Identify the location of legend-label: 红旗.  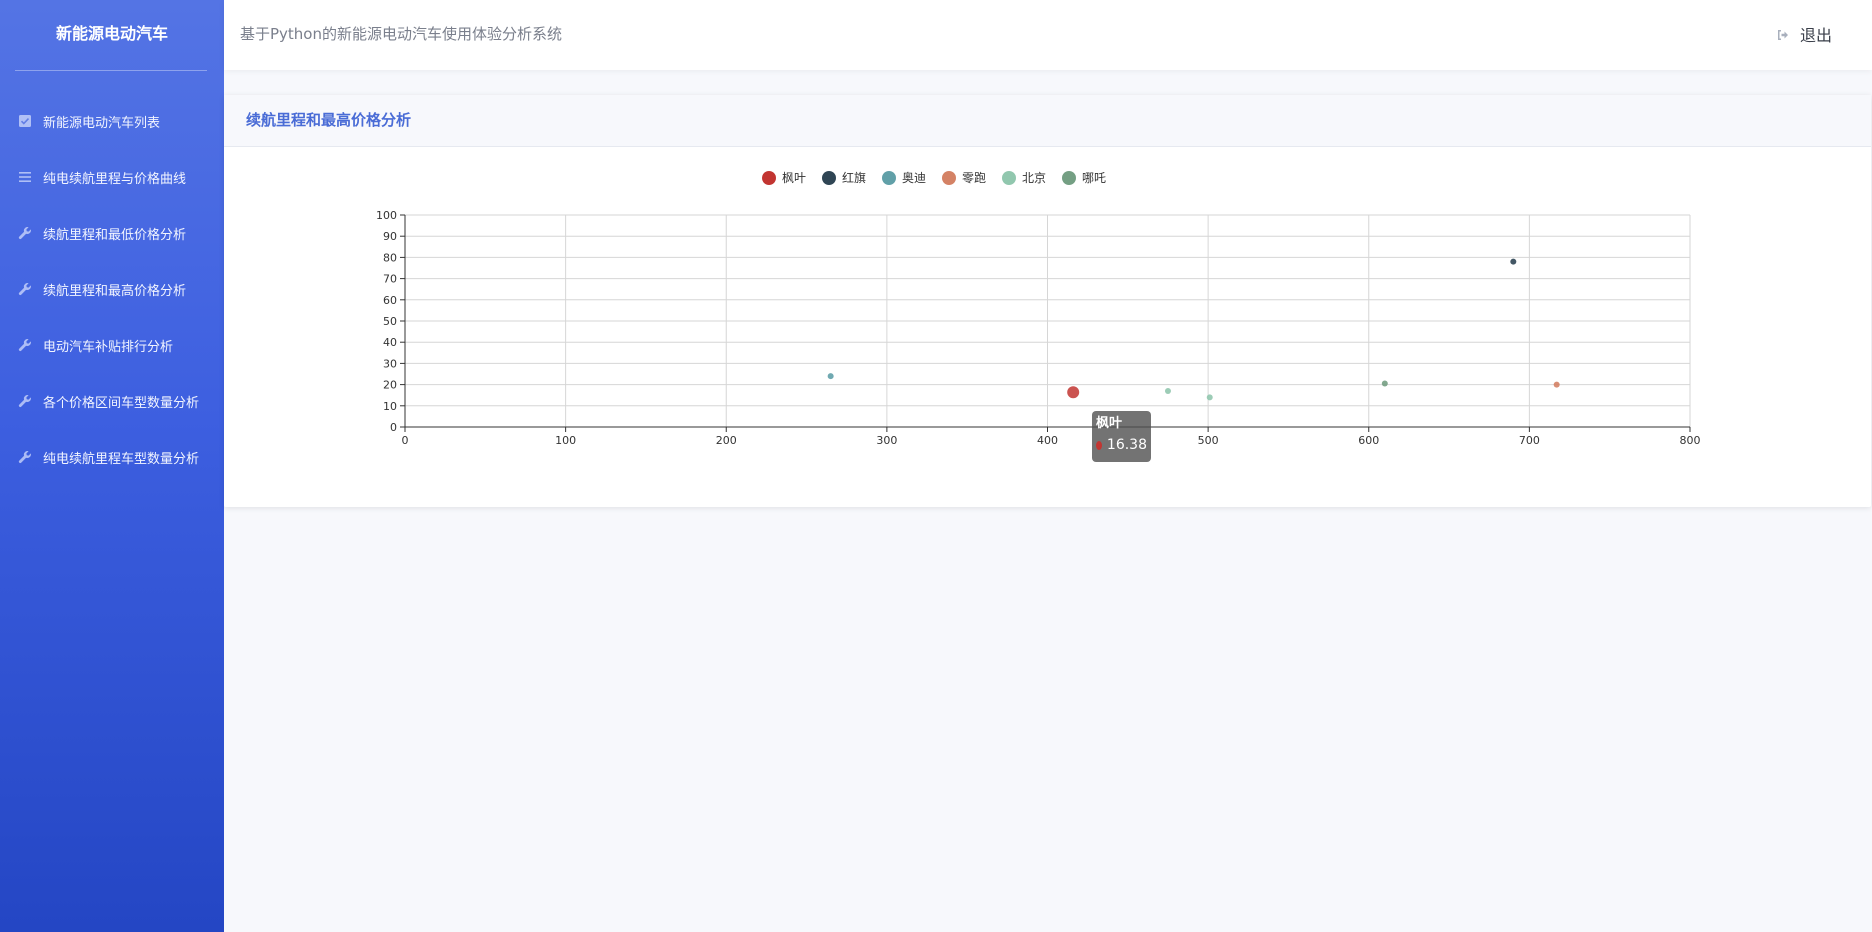
(854, 177).